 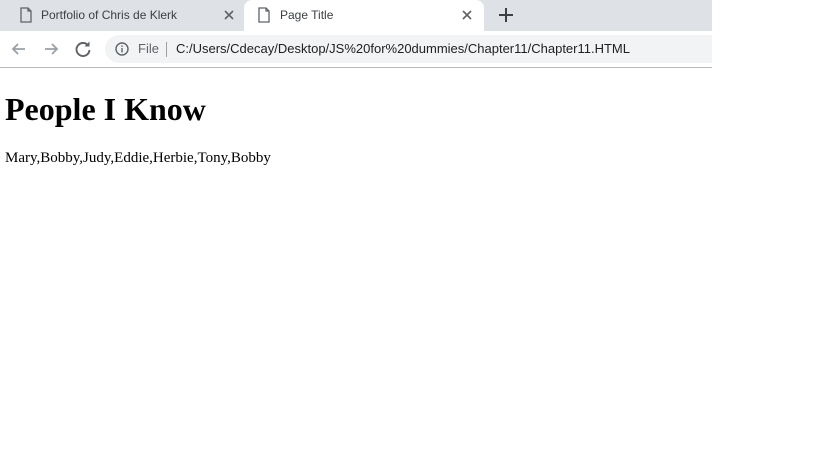 I want to click on tab-page-title: Page Title, so click(x=364, y=15).